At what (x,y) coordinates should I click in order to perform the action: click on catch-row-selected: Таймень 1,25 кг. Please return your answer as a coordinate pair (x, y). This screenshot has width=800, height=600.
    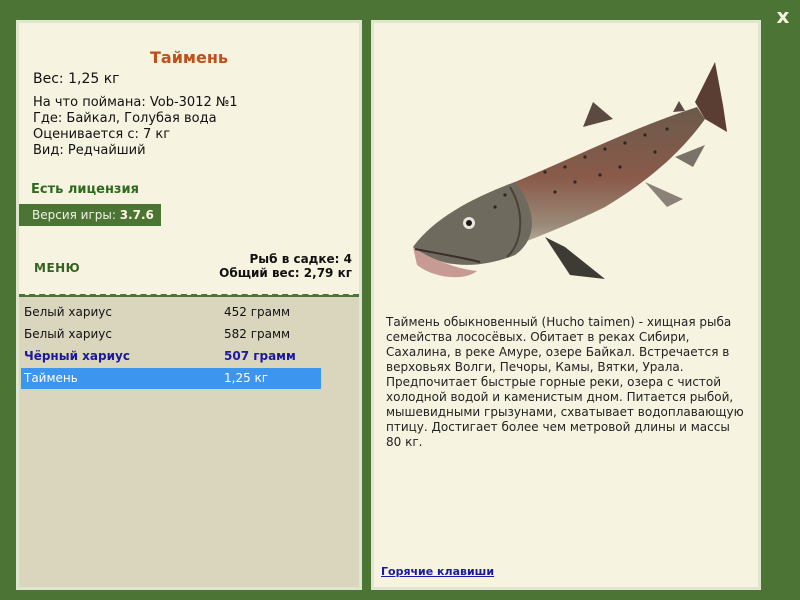
    Looking at the image, I should click on (171, 378).